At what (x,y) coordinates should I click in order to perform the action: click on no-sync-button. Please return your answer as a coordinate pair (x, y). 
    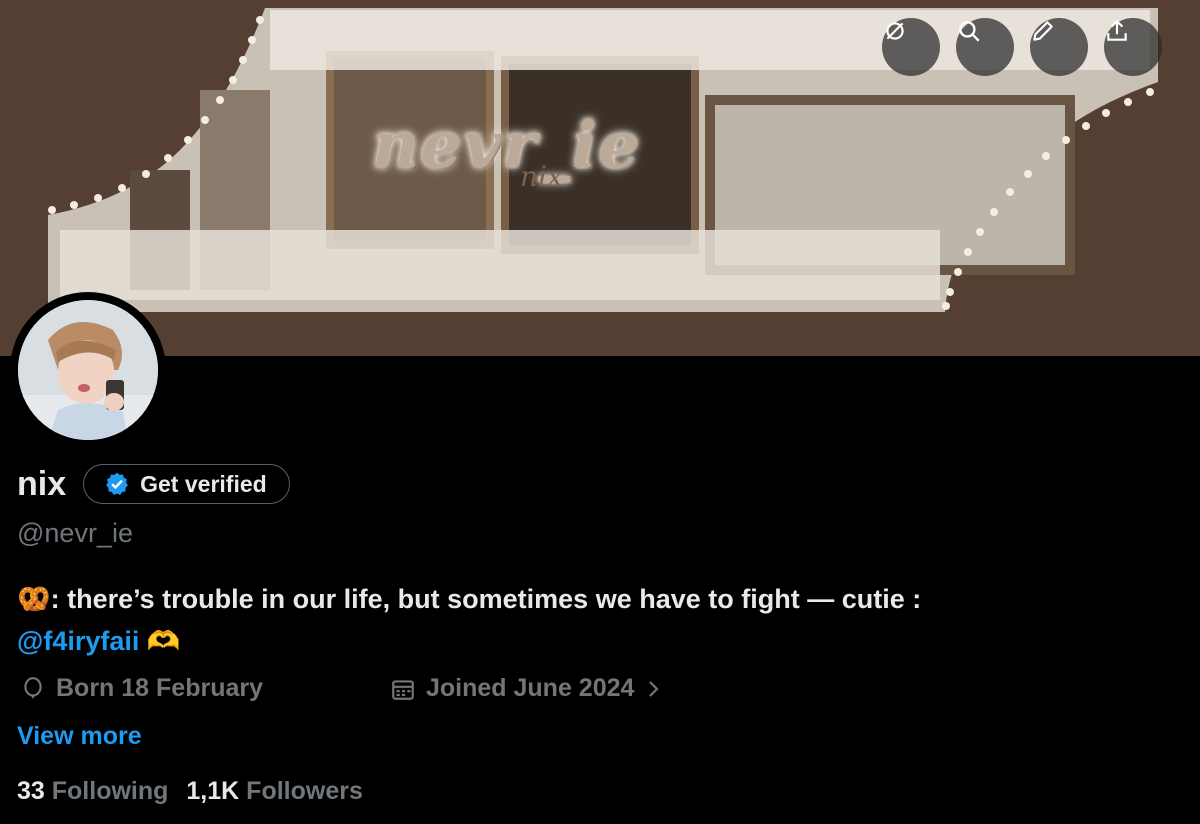
    Looking at the image, I should click on (911, 47).